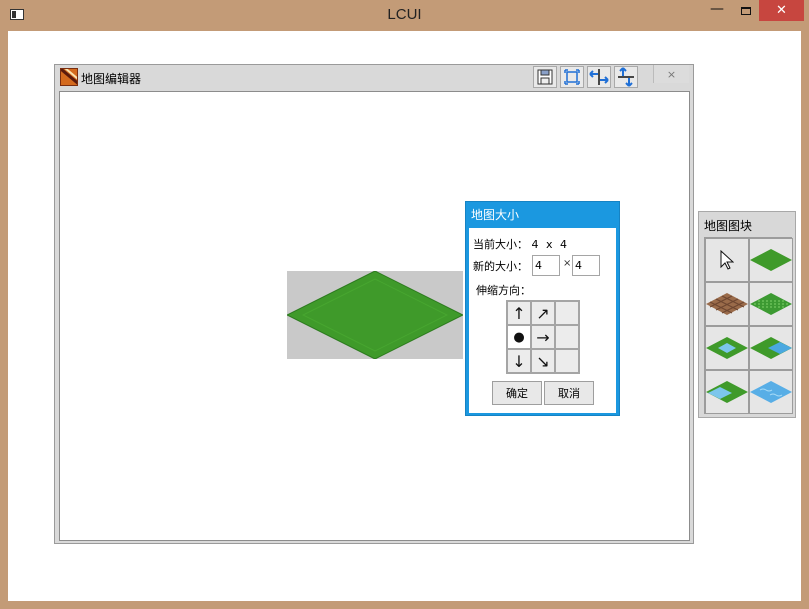 The height and width of the screenshot is (609, 809). I want to click on minimize-button: —, so click(717, 9).